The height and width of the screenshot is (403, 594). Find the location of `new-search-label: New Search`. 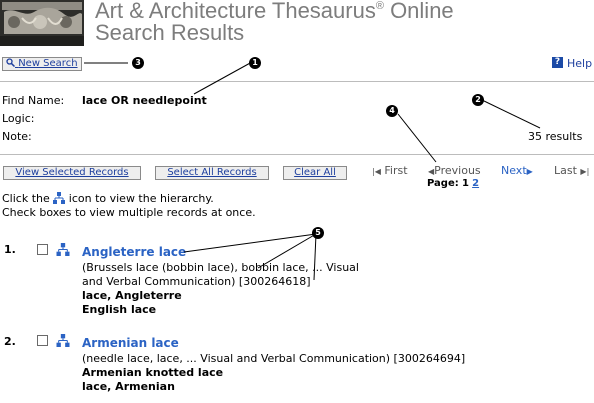

new-search-label: New Search is located at coordinates (48, 63).